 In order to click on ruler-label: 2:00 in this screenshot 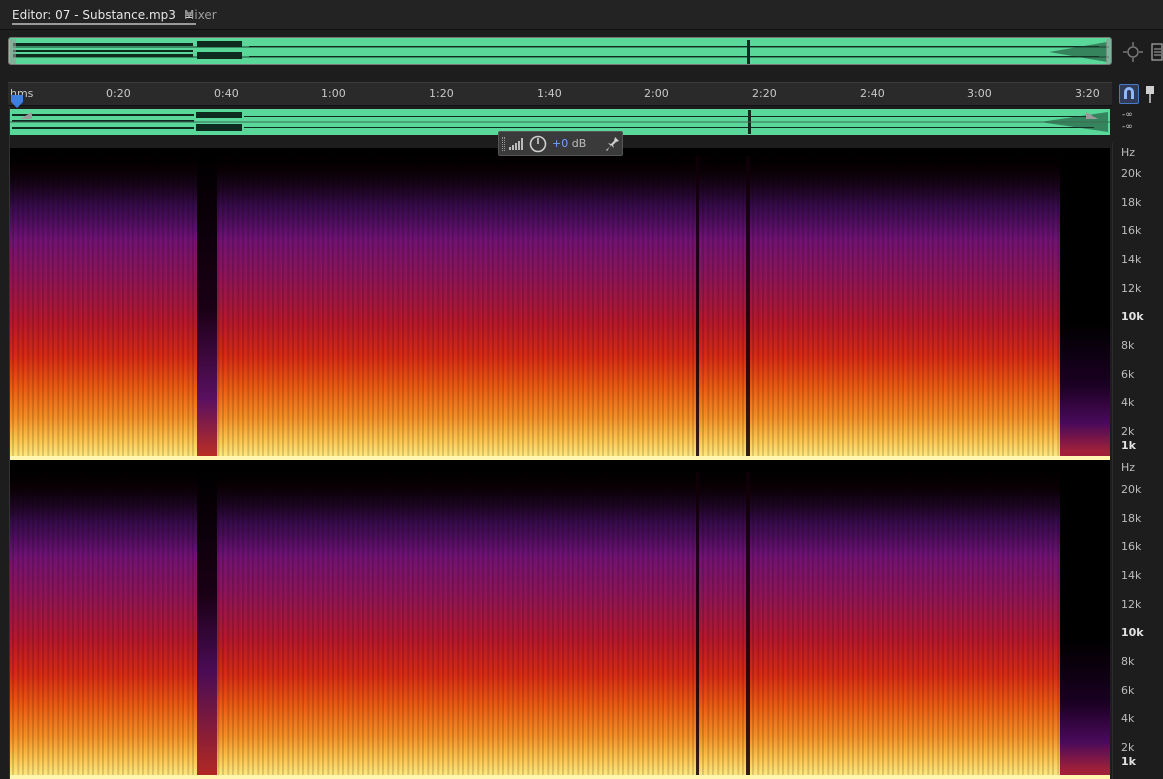, I will do `click(656, 93)`.